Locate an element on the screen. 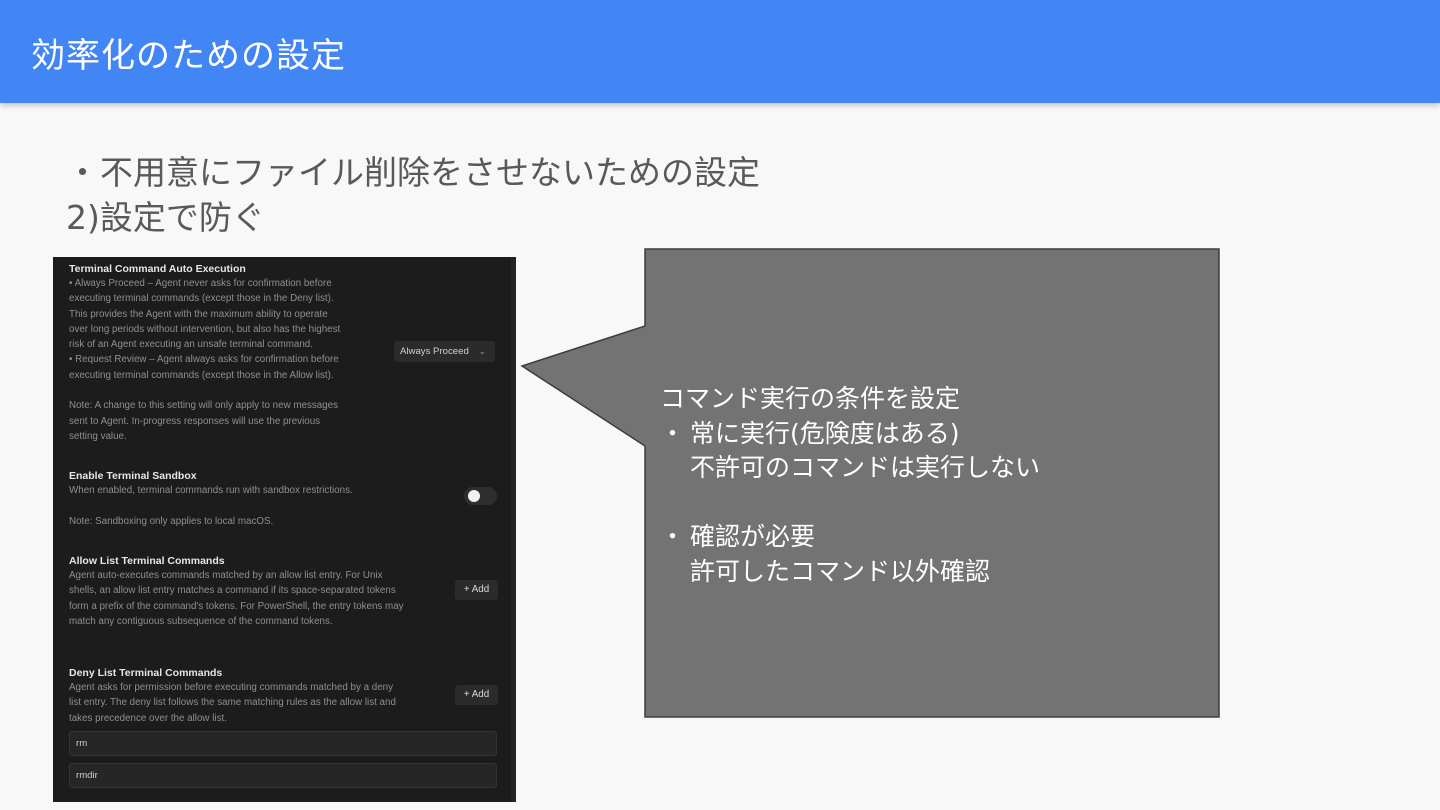 This screenshot has width=1440, height=810. callout-item-1-sub: 不許可のコマンドは実行しない is located at coordinates (850, 468).